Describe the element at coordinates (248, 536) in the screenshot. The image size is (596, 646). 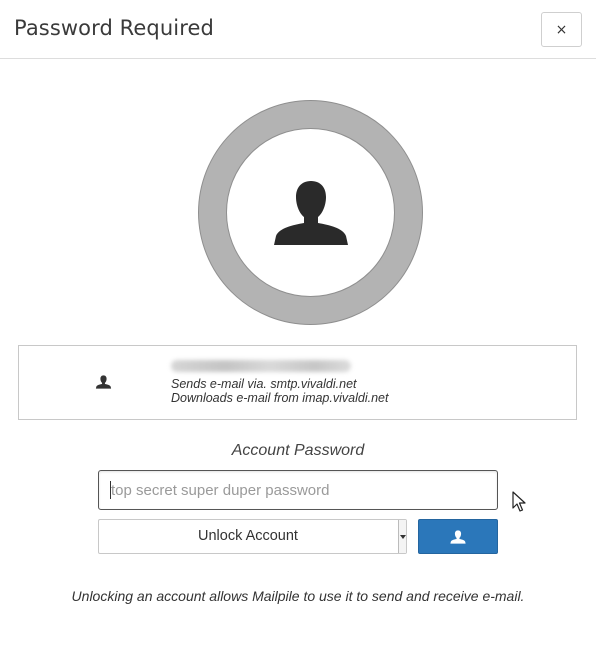
I see `unlock-selected-option: Unlock Account` at that location.